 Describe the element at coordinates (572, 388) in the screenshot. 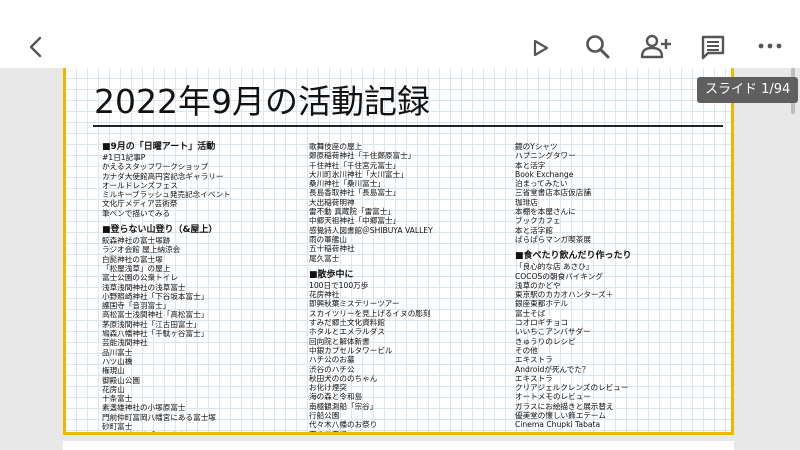

I see `list-item: クリアジェルクレンズのレビュー` at that location.